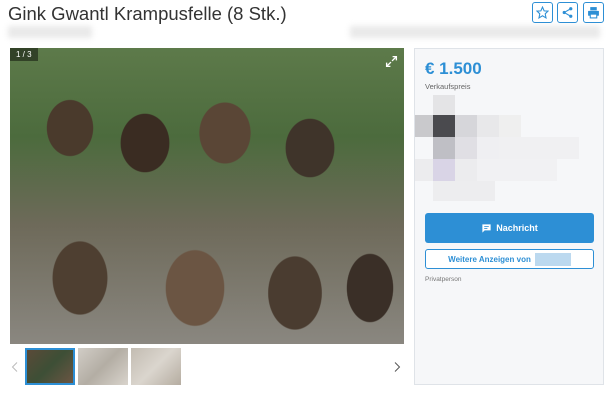 The height and width of the screenshot is (396, 616). Describe the element at coordinates (448, 86) in the screenshot. I see `price-label: Verkaufspreis` at that location.